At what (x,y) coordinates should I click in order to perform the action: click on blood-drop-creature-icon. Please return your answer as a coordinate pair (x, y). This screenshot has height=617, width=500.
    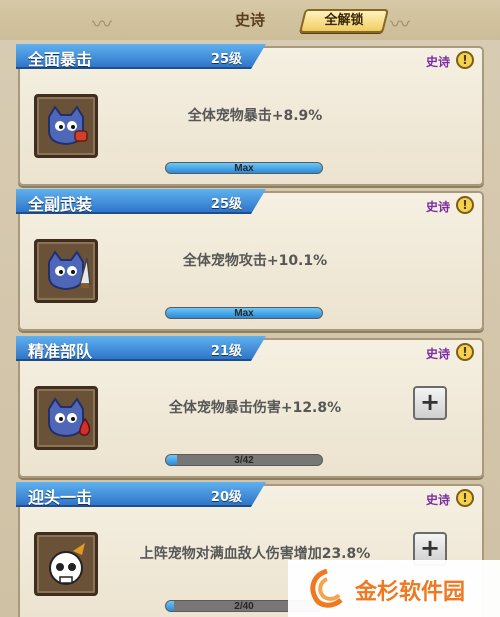
    Looking at the image, I should click on (66, 418).